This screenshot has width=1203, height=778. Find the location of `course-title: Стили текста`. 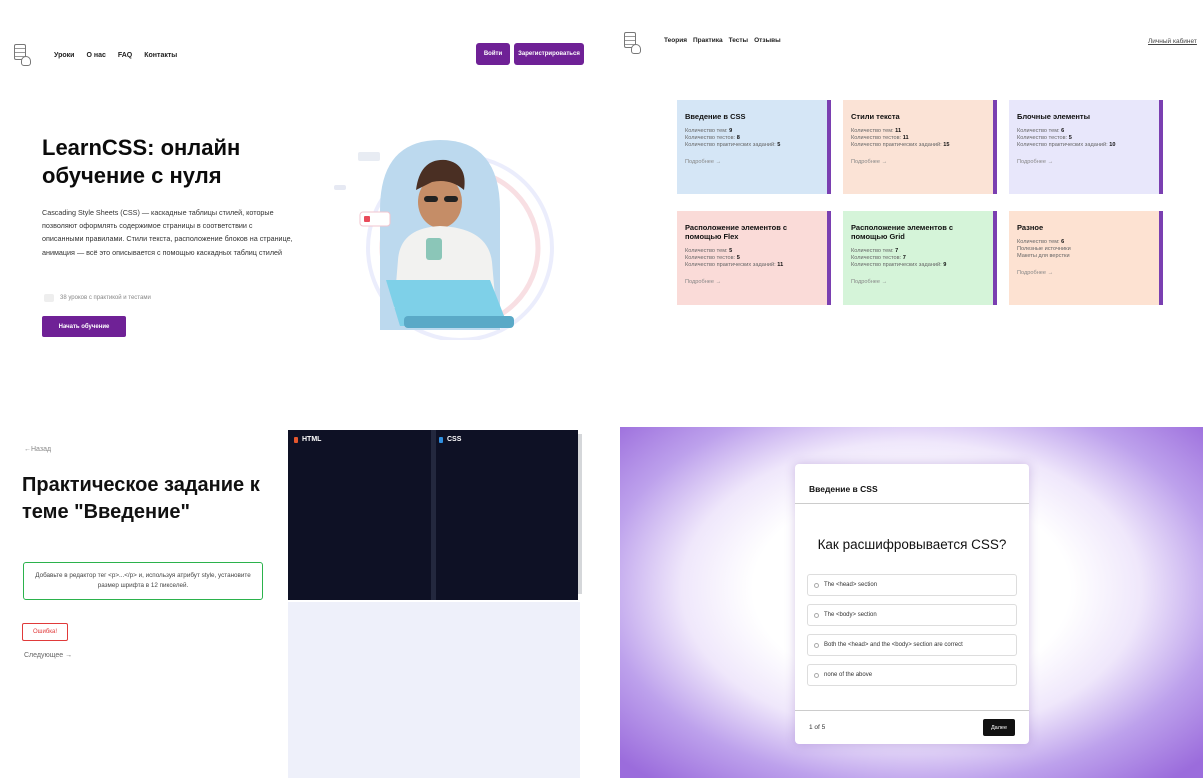

course-title: Стили текста is located at coordinates (875, 116).